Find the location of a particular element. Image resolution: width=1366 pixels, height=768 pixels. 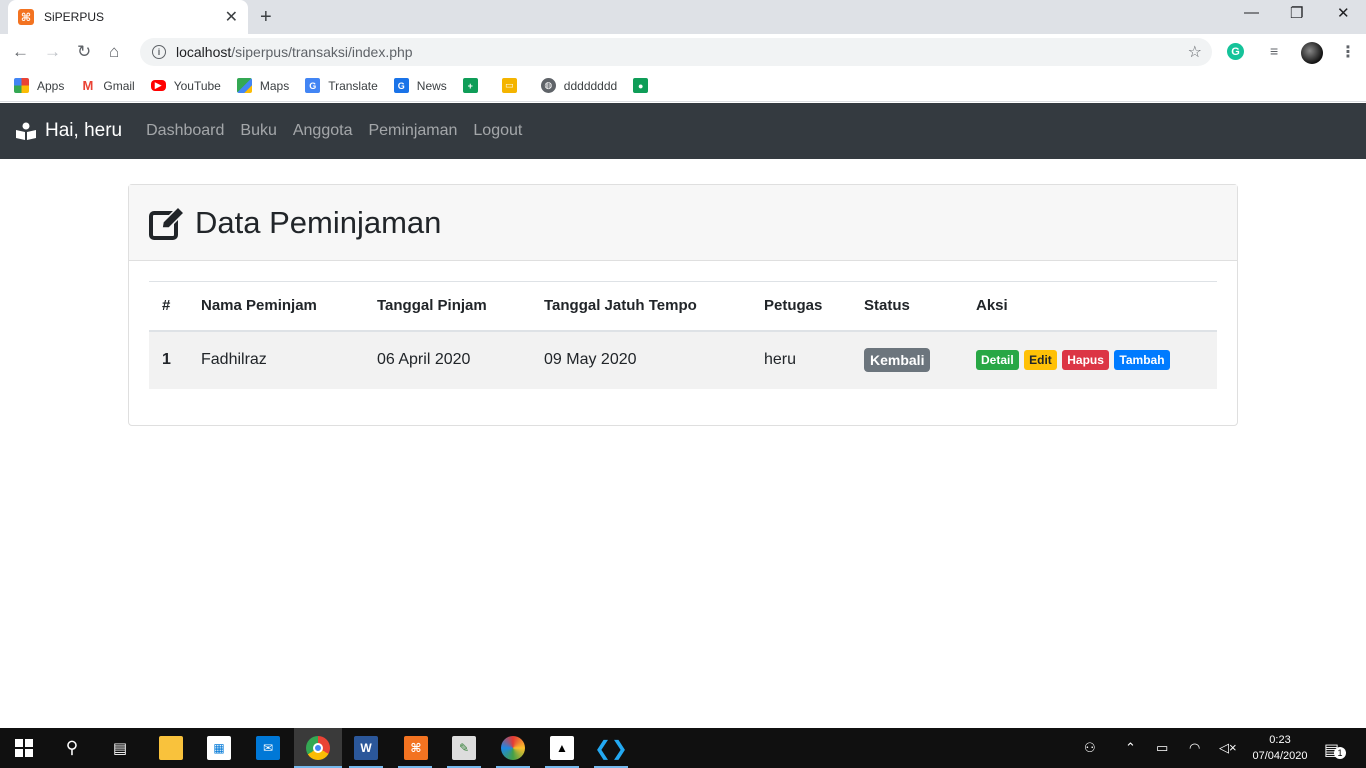

bookmark-dddddddd: ◍ dddddddd is located at coordinates (579, 85).